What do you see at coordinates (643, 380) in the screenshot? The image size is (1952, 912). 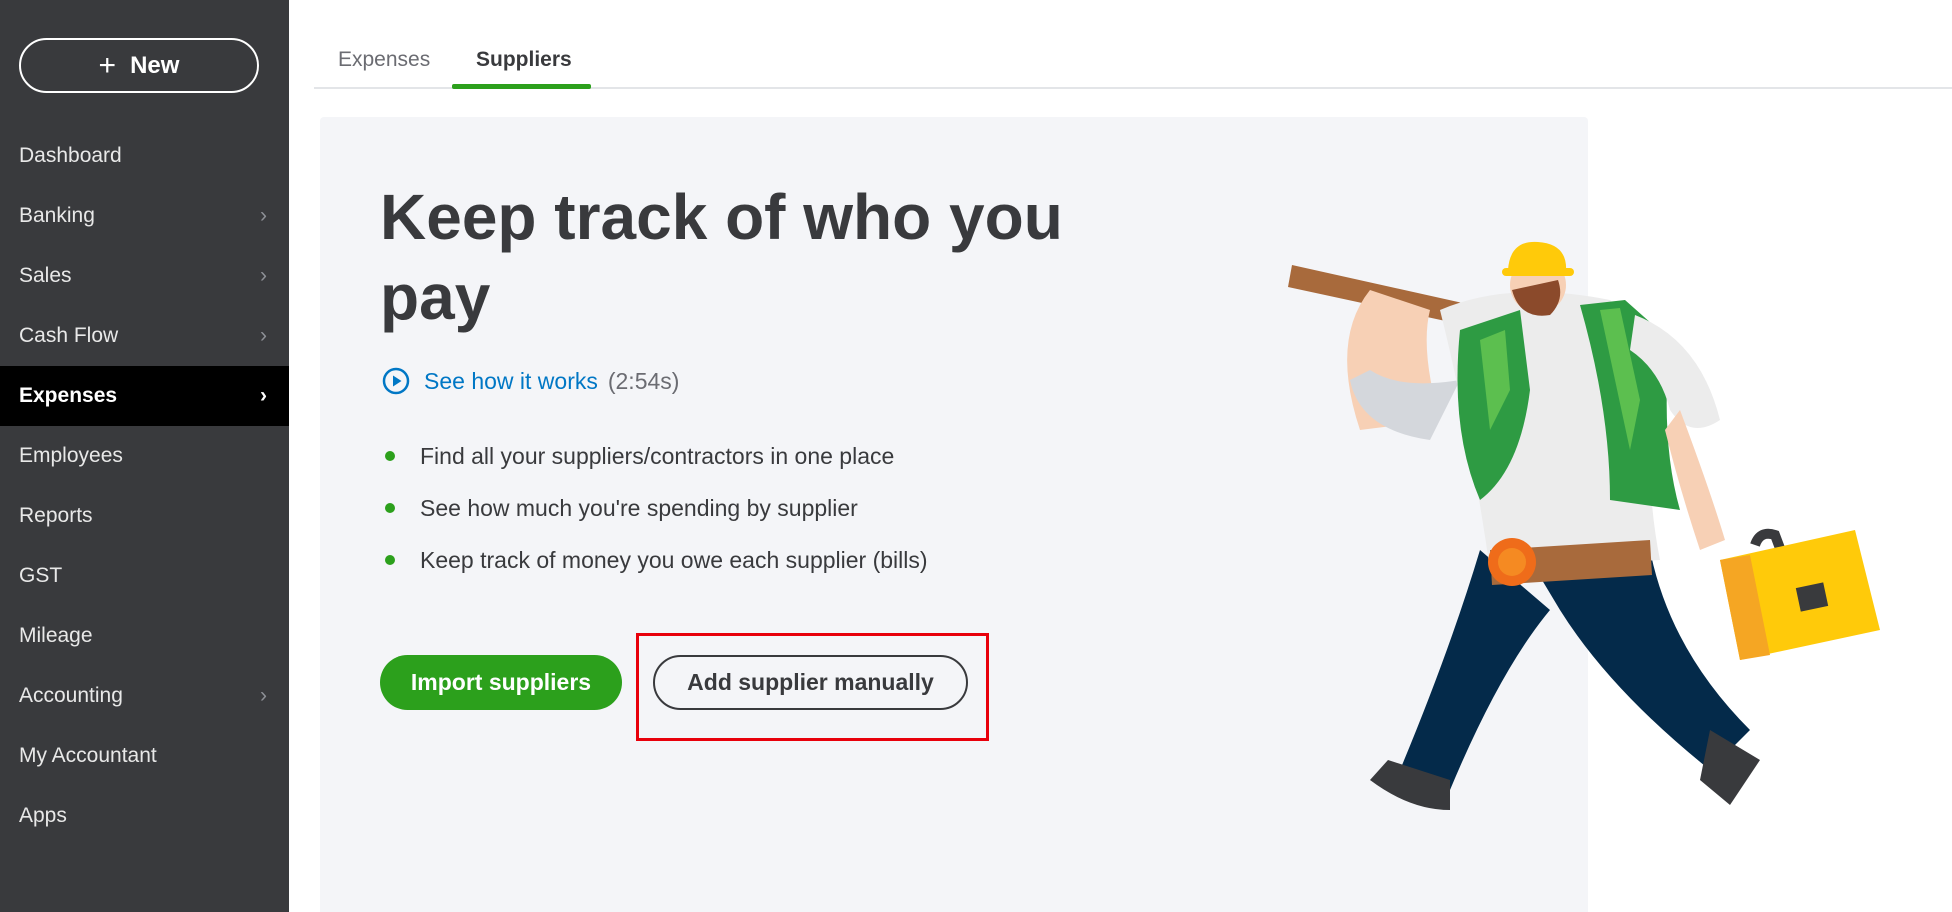 I see `video-duration: (2:54s)` at bounding box center [643, 380].